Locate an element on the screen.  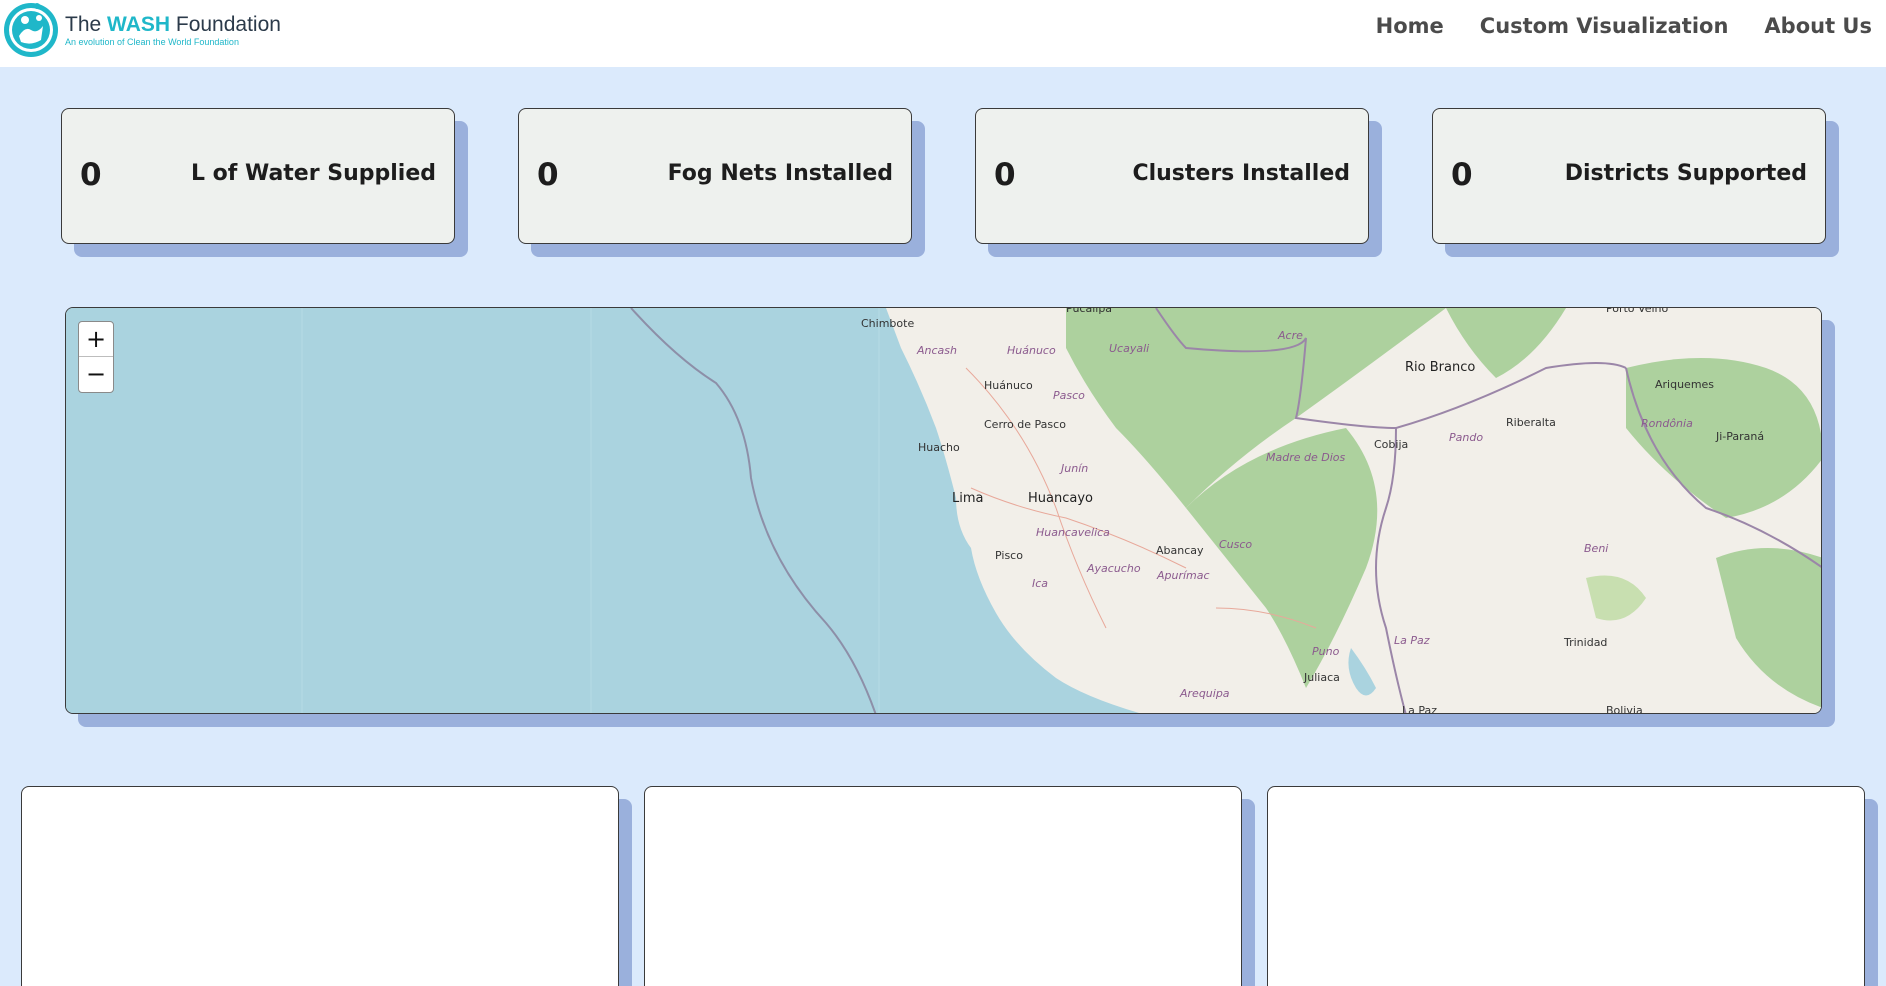
zoom-in-button: + is located at coordinates (96, 339).